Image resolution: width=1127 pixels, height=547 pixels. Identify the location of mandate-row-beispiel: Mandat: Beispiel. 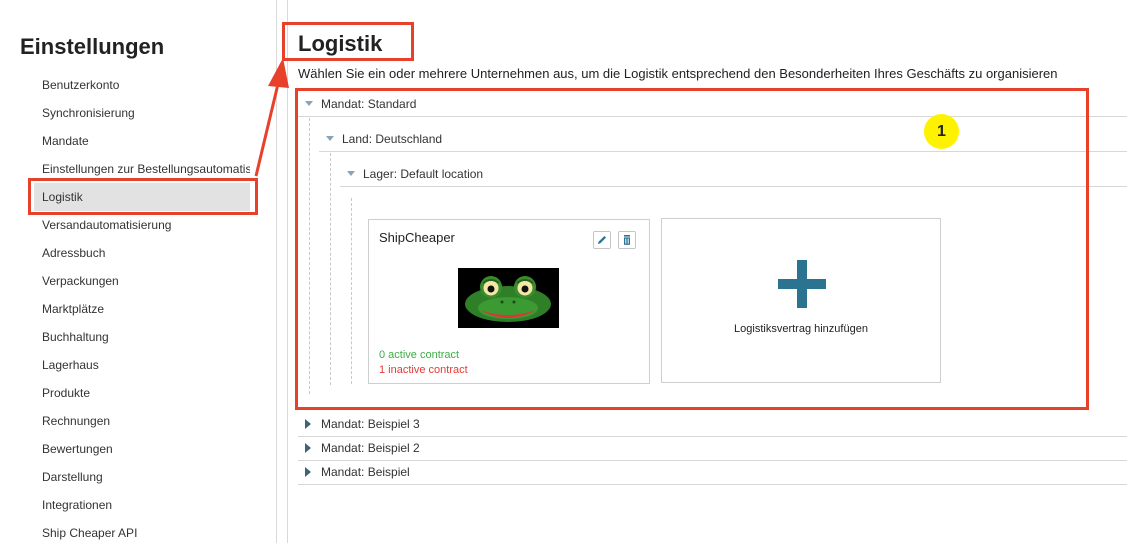
(357, 472).